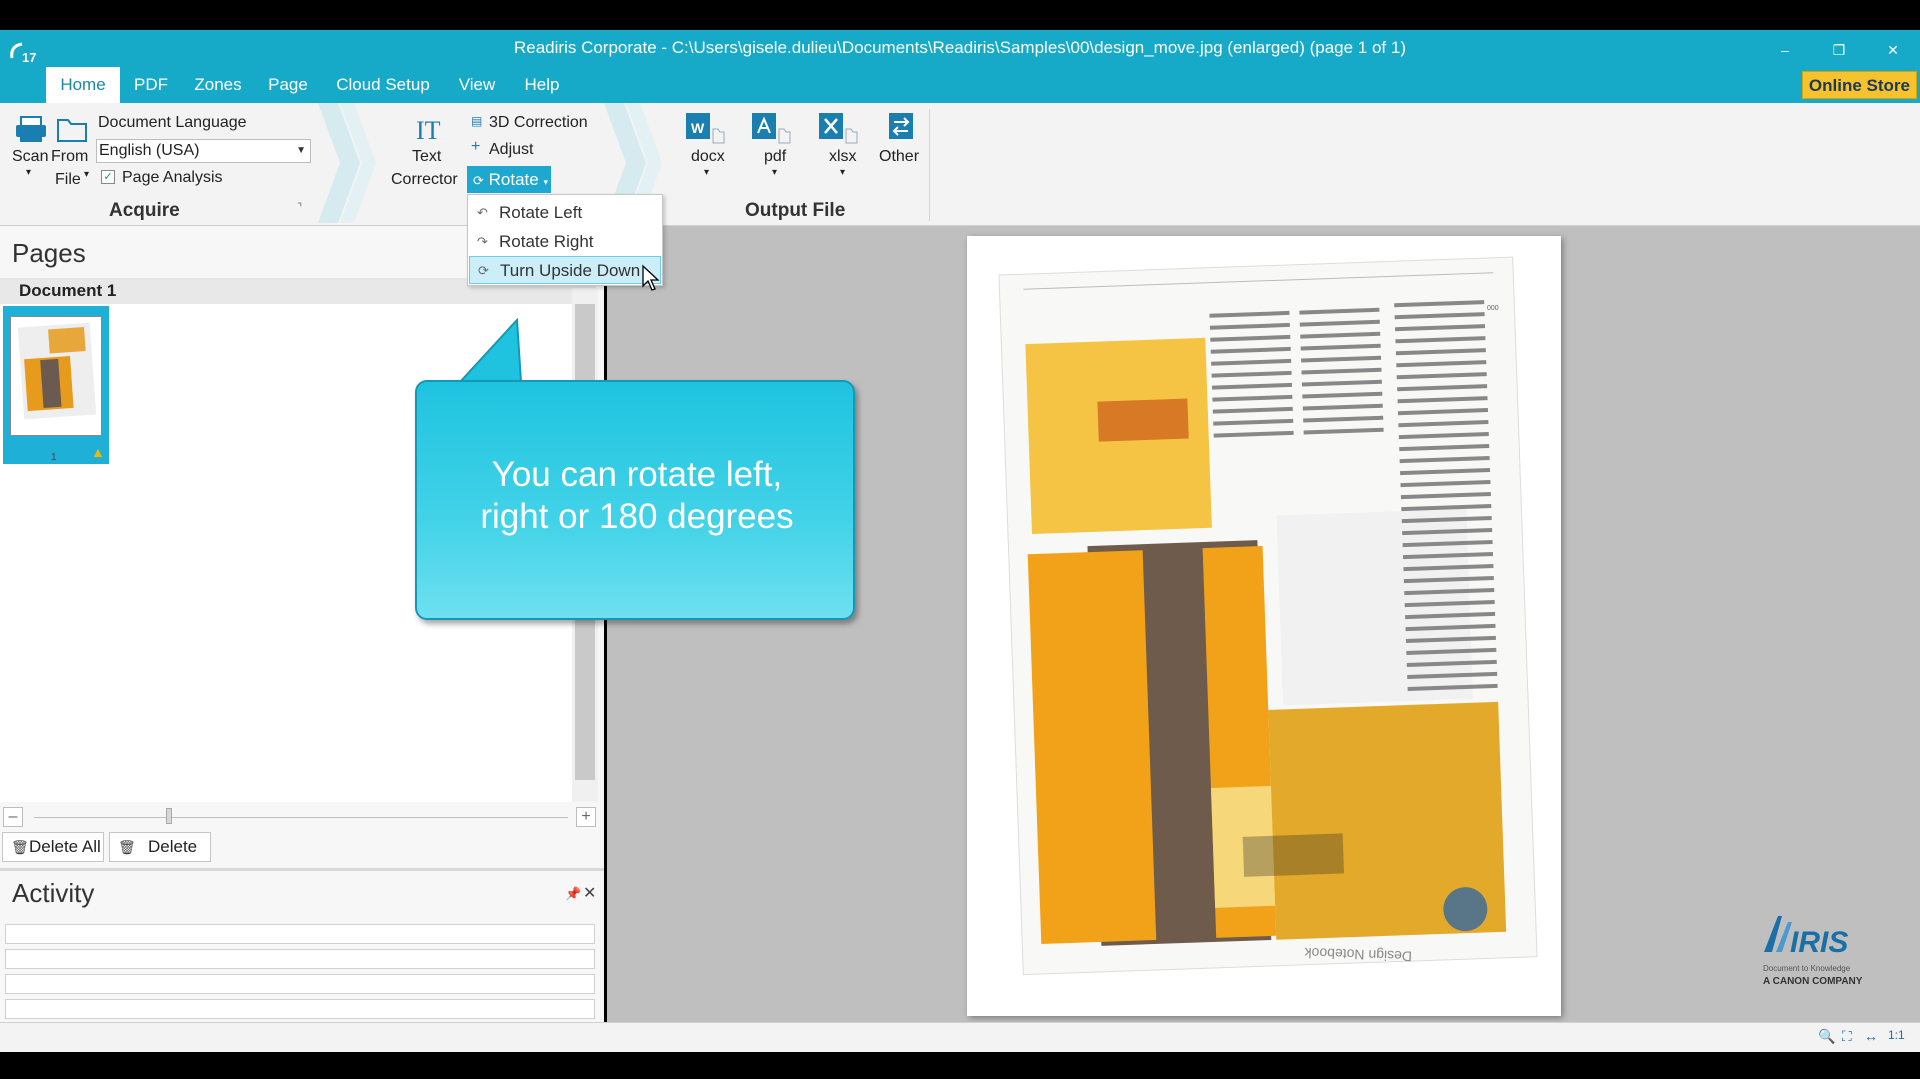 This screenshot has width=1920, height=1079. Describe the element at coordinates (28, 172) in the screenshot. I see `scan-dropdown-arrow-icon: ▾` at that location.